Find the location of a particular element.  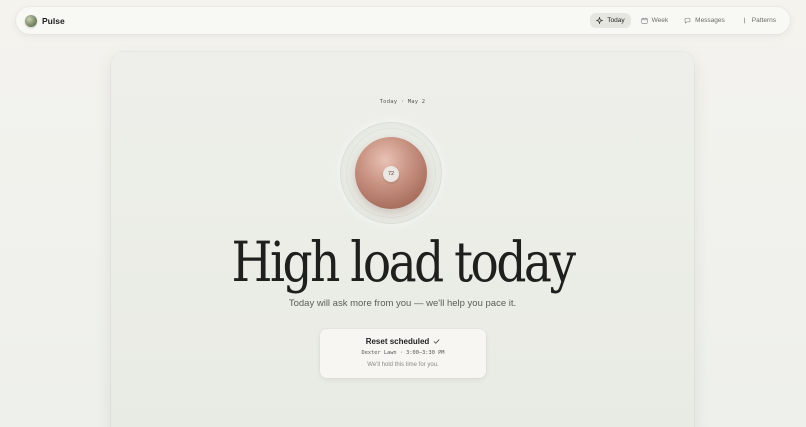

top-bar: Pulse Today Week Messages Patterns is located at coordinates (403, 20).